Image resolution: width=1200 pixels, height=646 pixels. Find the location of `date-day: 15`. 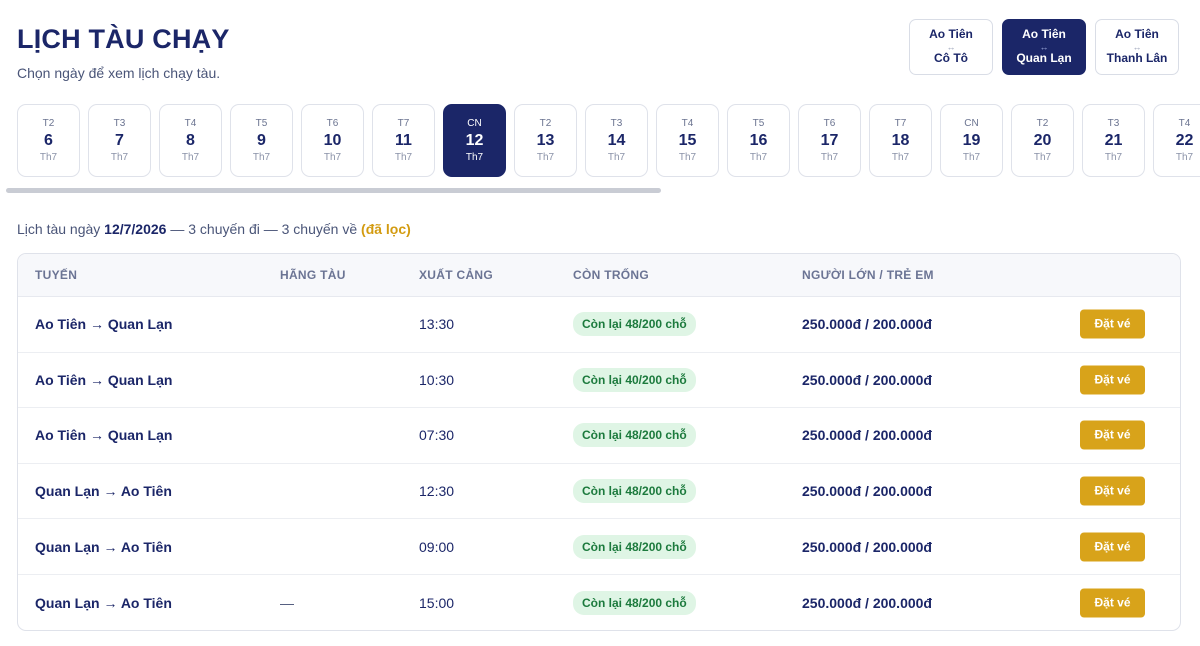

date-day: 15 is located at coordinates (687, 140).